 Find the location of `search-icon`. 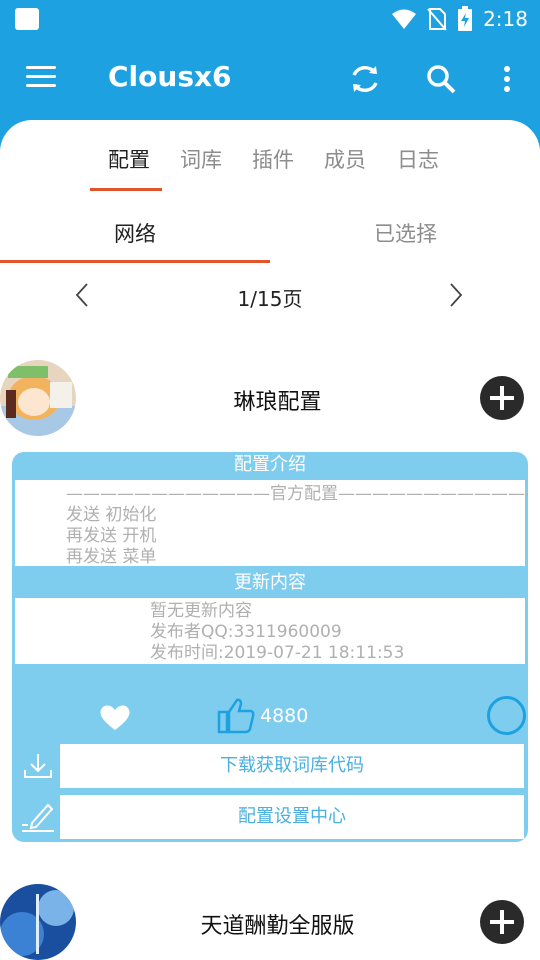

search-icon is located at coordinates (441, 79).